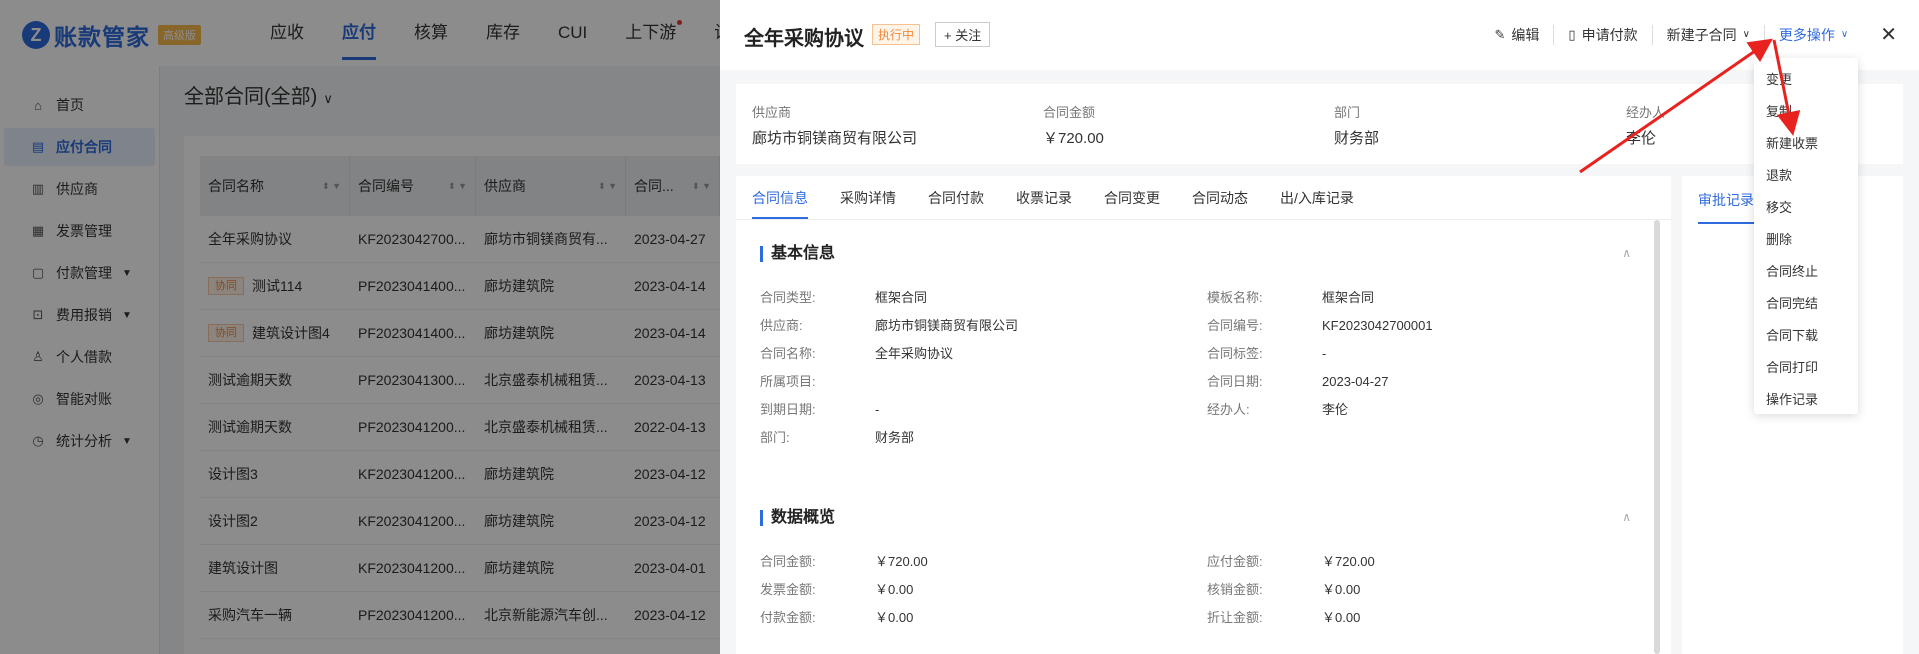 The width and height of the screenshot is (1919, 654). What do you see at coordinates (1317, 197) in the screenshot?
I see `tab-stock-records: 出/入库记录` at bounding box center [1317, 197].